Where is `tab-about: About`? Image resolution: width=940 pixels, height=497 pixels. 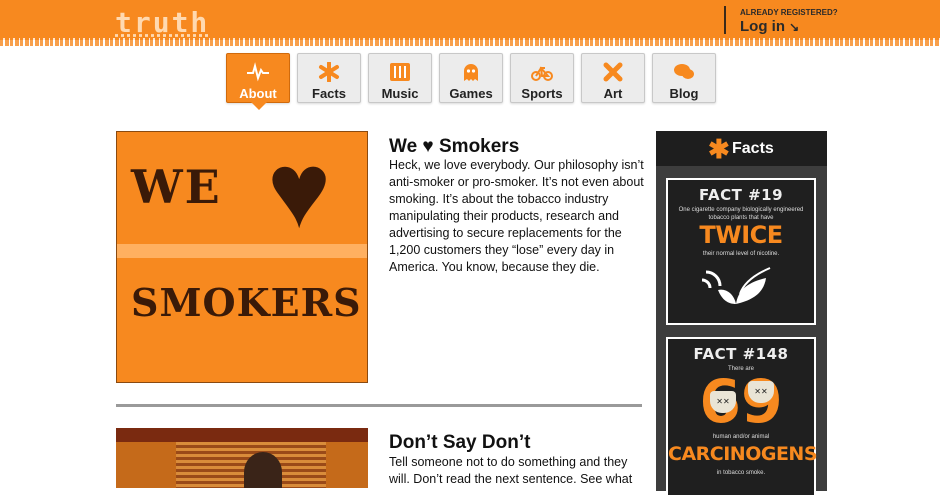 tab-about: About is located at coordinates (258, 81).